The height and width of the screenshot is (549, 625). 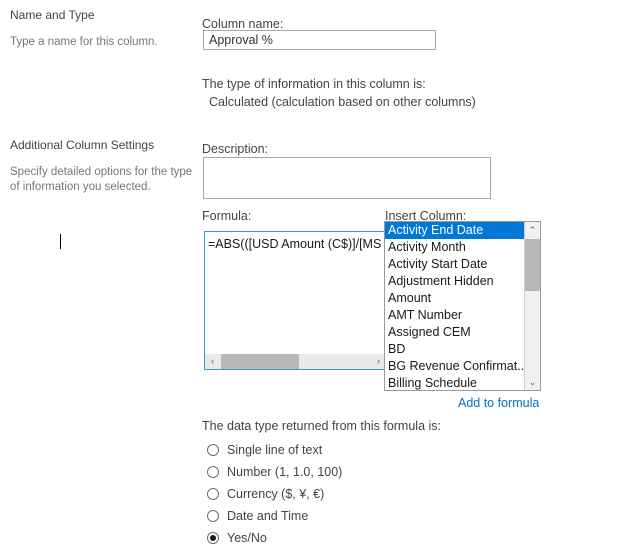 I want to click on insert-column-option: AMT Number, so click(x=455, y=315).